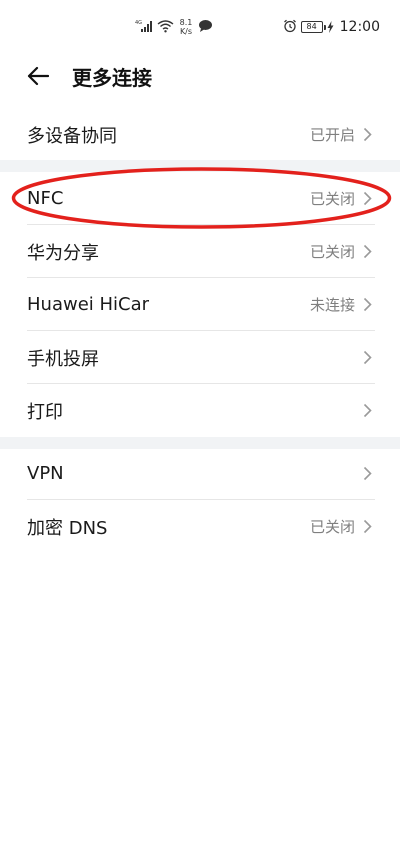  I want to click on settings-row-multi-device: 多设备协同 已开启, so click(200, 134).